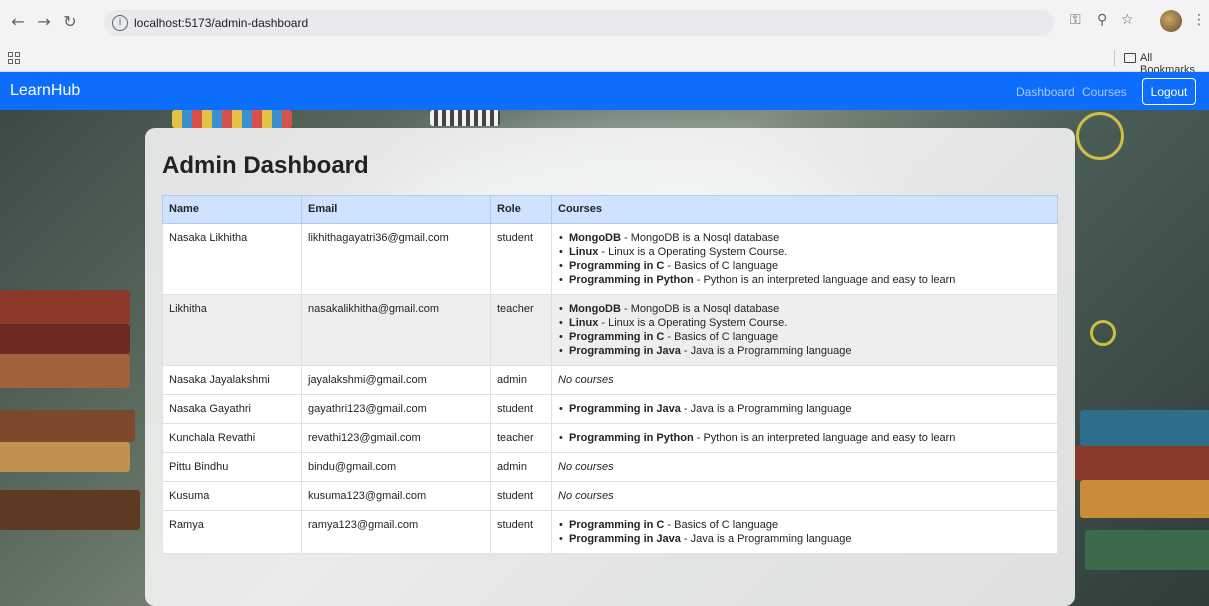 This screenshot has width=1209, height=606. What do you see at coordinates (45, 91) in the screenshot?
I see `brand-link: LearnHub` at bounding box center [45, 91].